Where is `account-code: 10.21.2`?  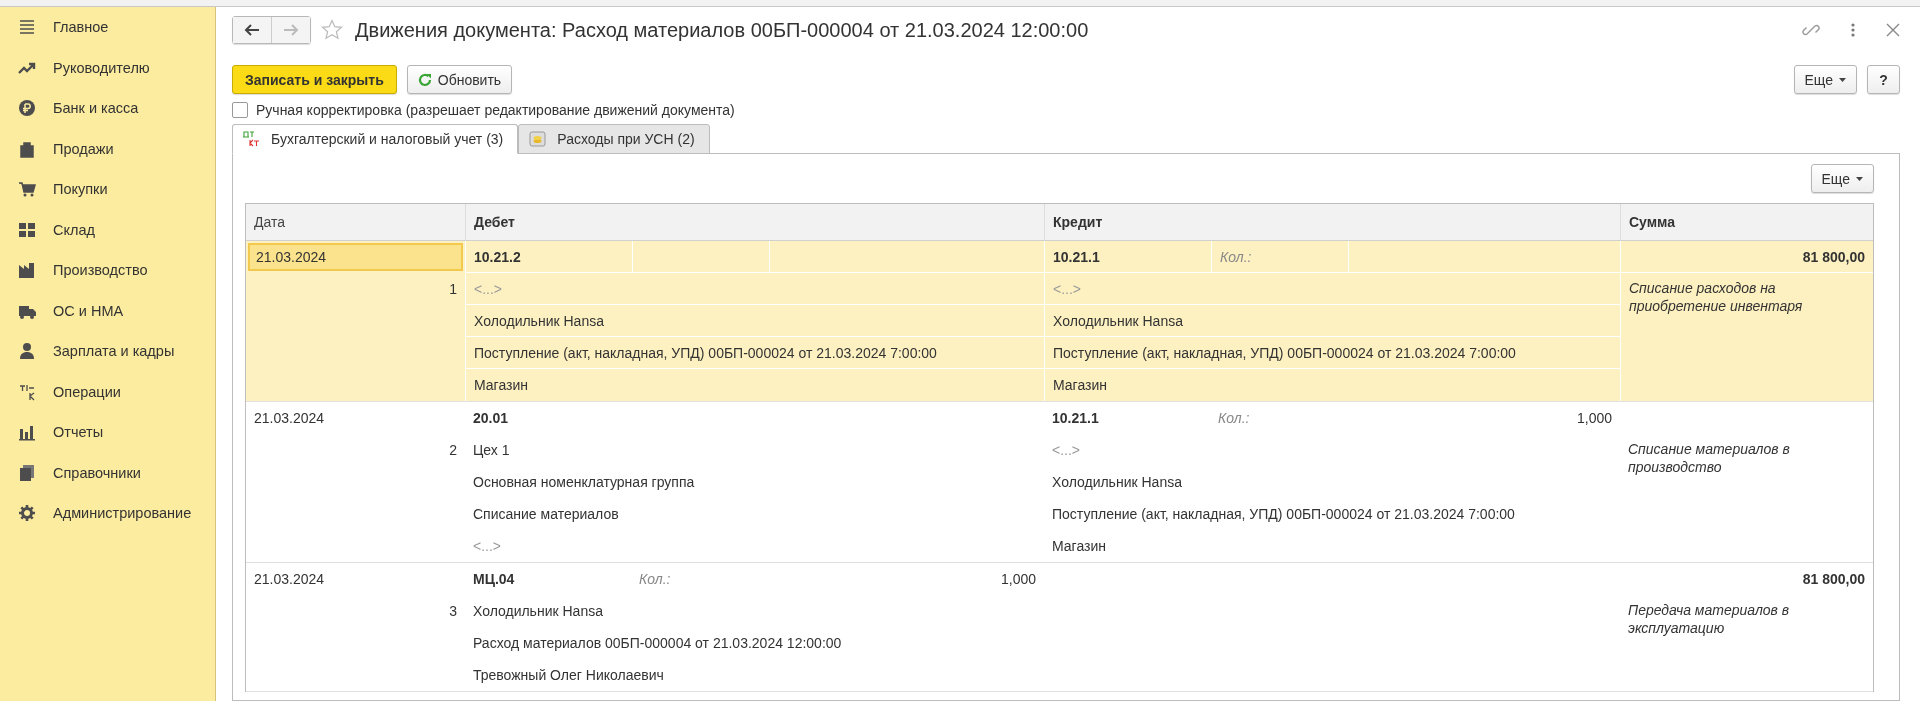 account-code: 10.21.2 is located at coordinates (497, 257).